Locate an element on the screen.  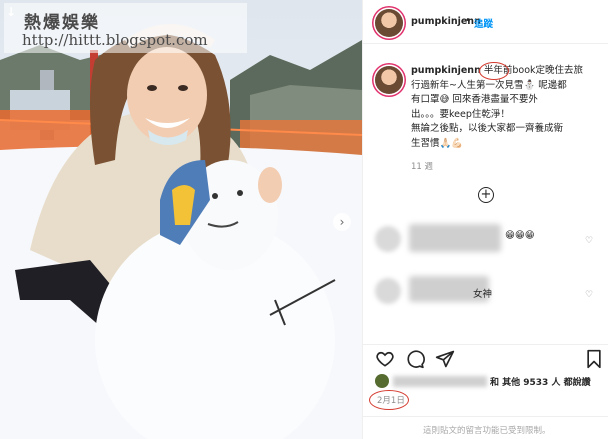
watermark-url: http://hittt.blogspot.com is located at coordinates (115, 40).